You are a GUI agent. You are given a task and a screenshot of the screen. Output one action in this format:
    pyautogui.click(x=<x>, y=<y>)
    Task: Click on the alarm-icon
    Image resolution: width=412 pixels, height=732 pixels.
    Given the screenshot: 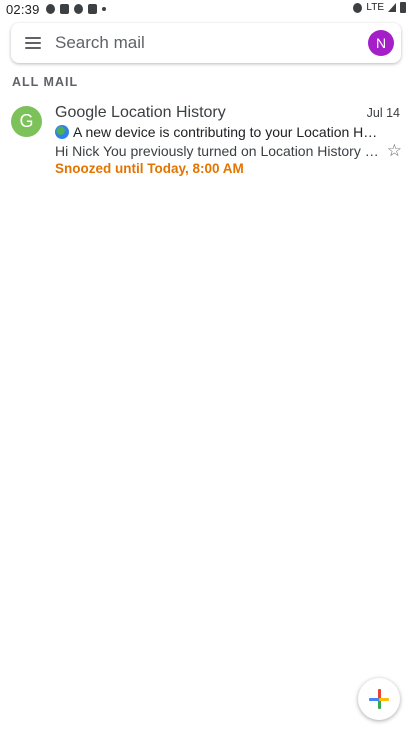 What is the action you would take?
    pyautogui.click(x=50, y=9)
    